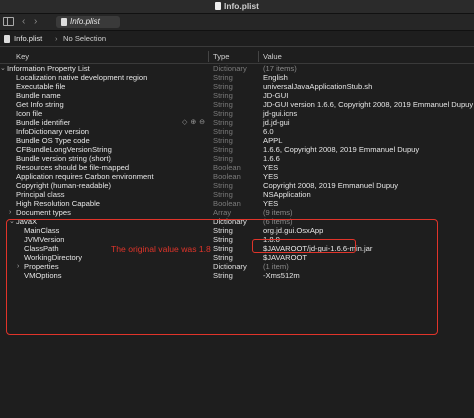 This screenshot has height=418, width=474. Describe the element at coordinates (10, 212) in the screenshot. I see `disclosure-closed-icon: ›` at that location.